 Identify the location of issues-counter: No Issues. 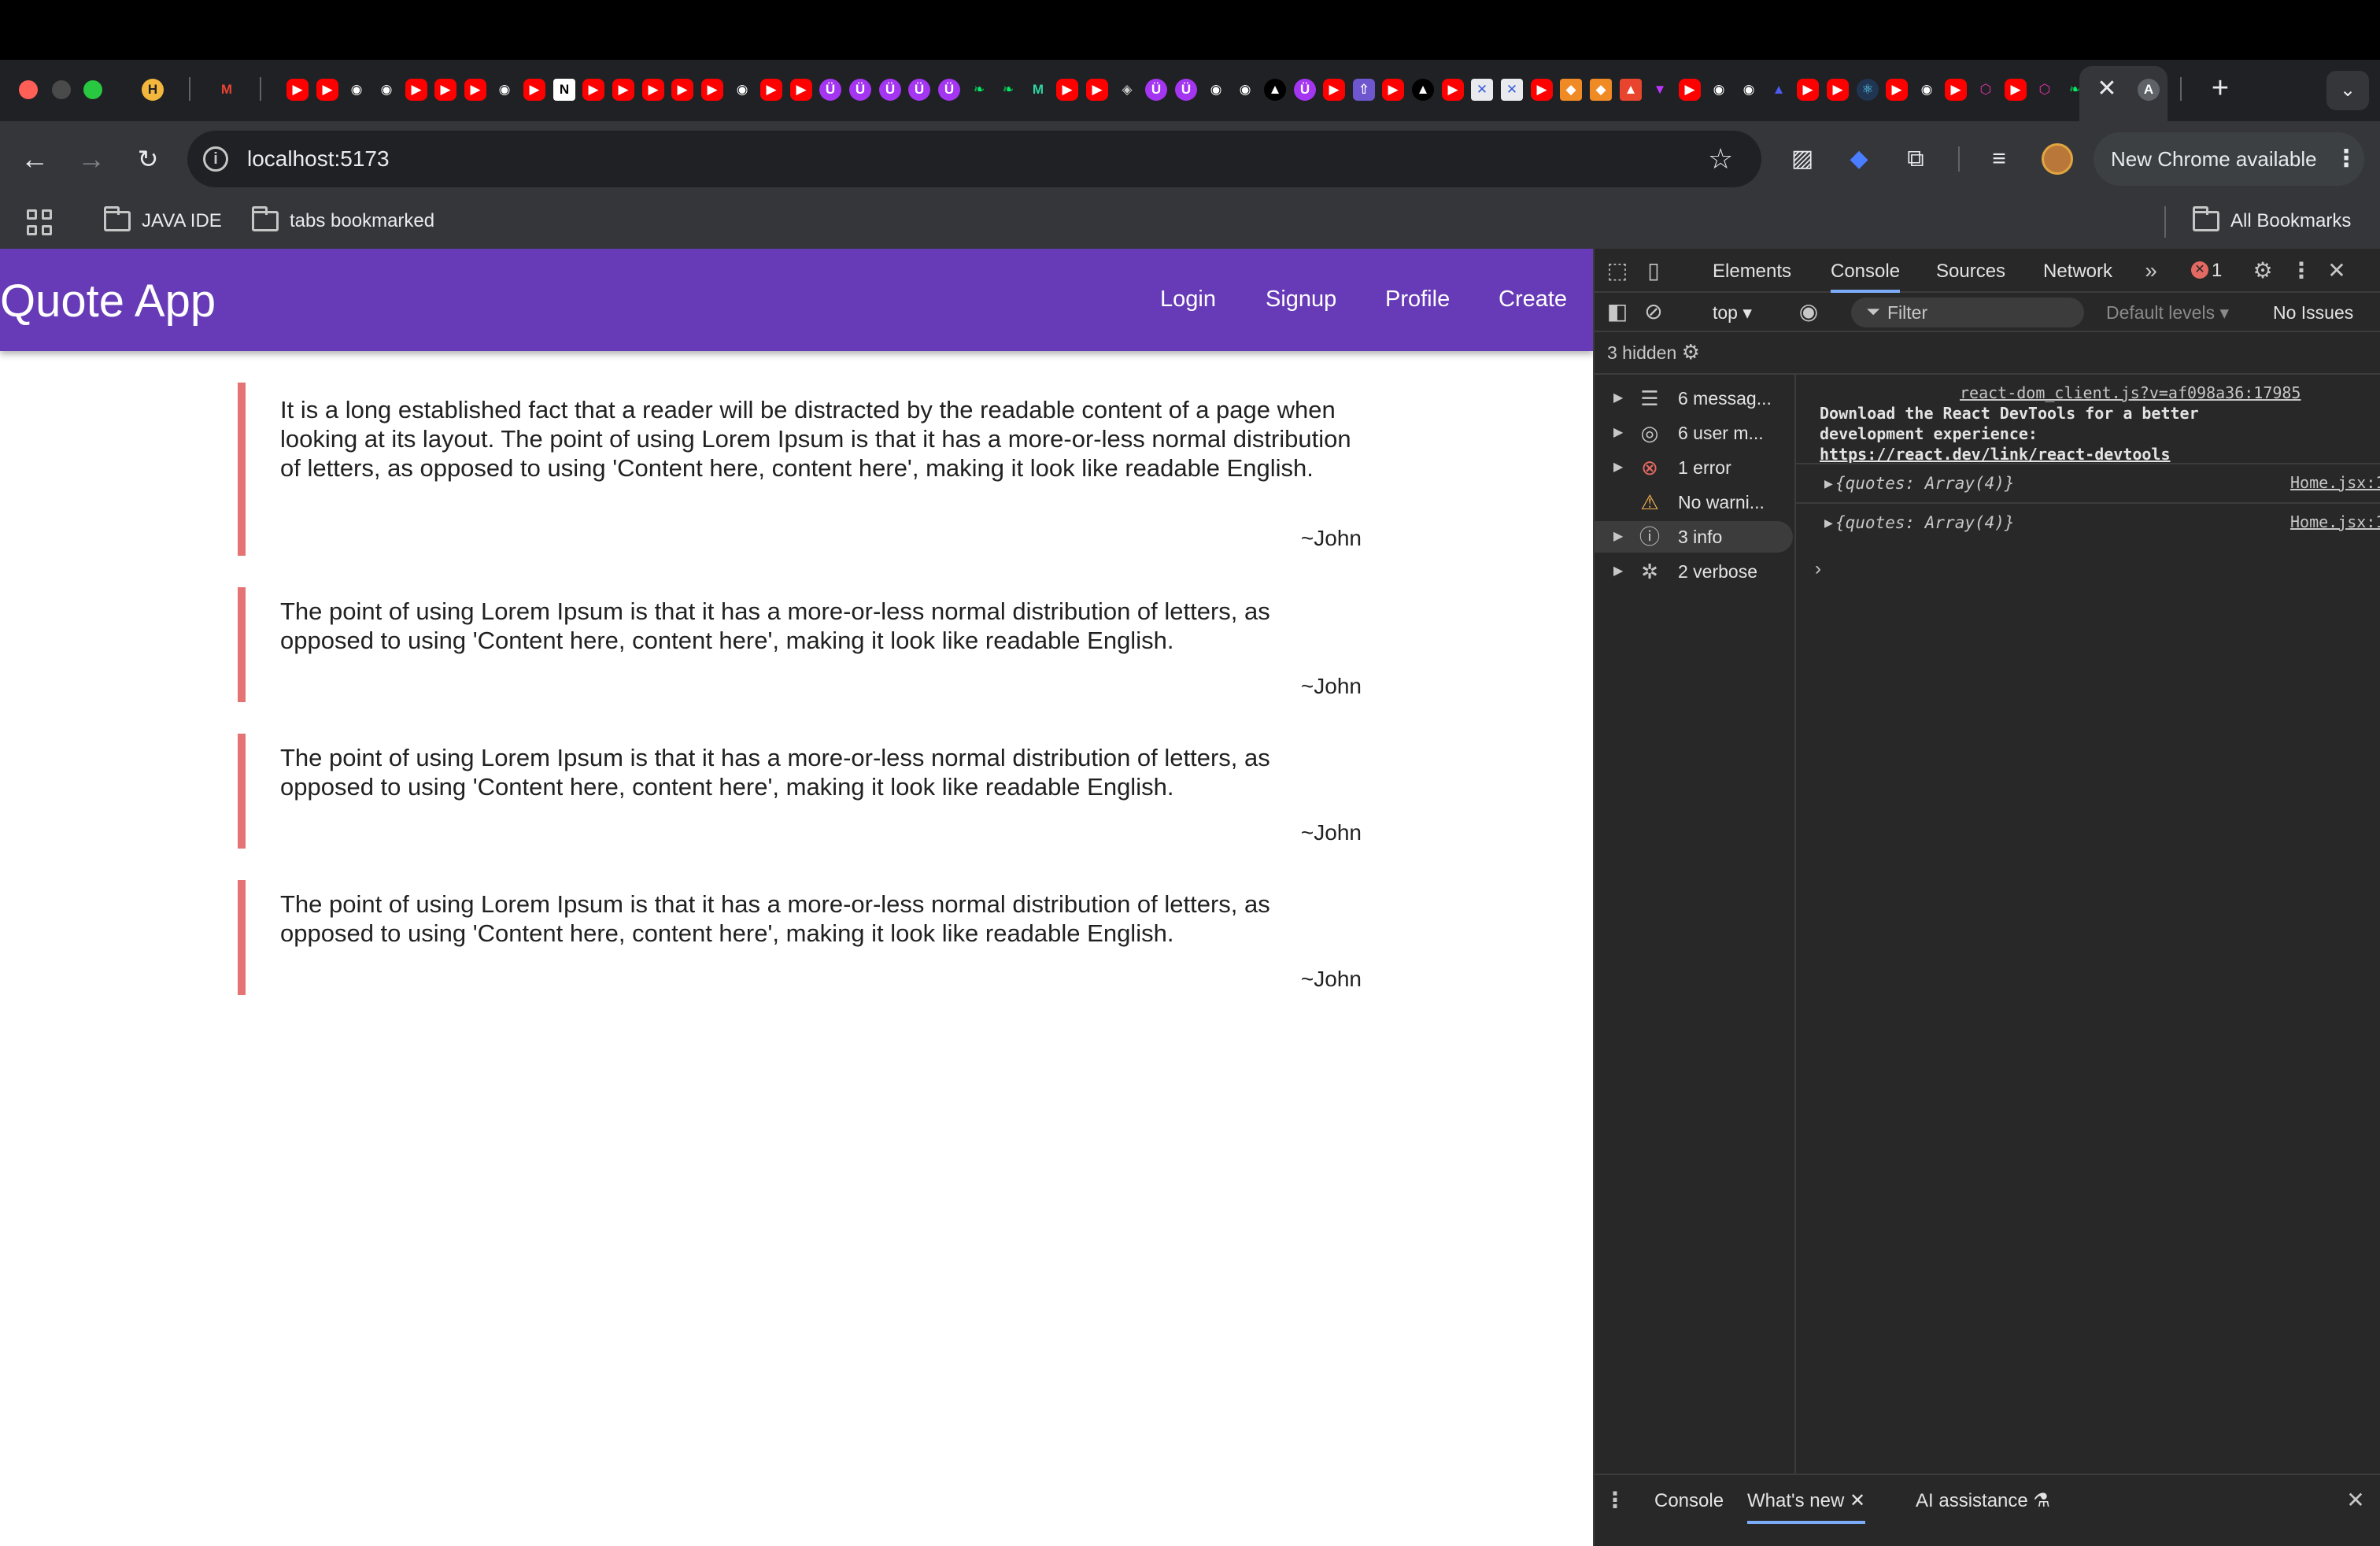
(2313, 312).